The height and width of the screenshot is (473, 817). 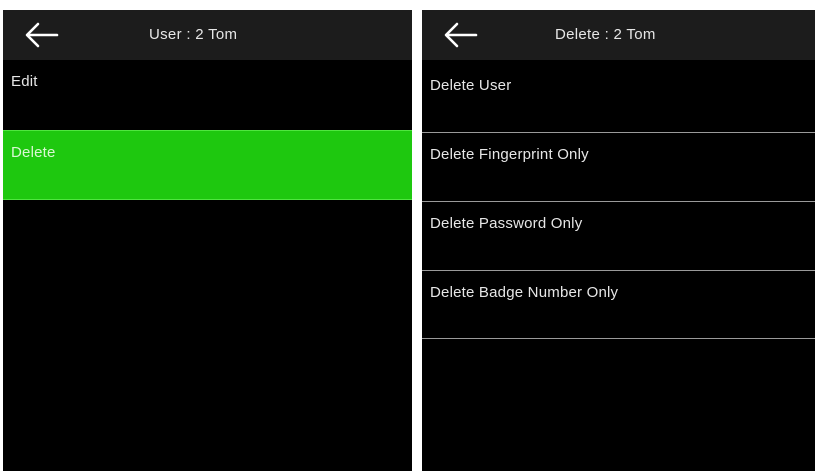 I want to click on menu-item-label: Delete Fingerprint Only, so click(x=509, y=154).